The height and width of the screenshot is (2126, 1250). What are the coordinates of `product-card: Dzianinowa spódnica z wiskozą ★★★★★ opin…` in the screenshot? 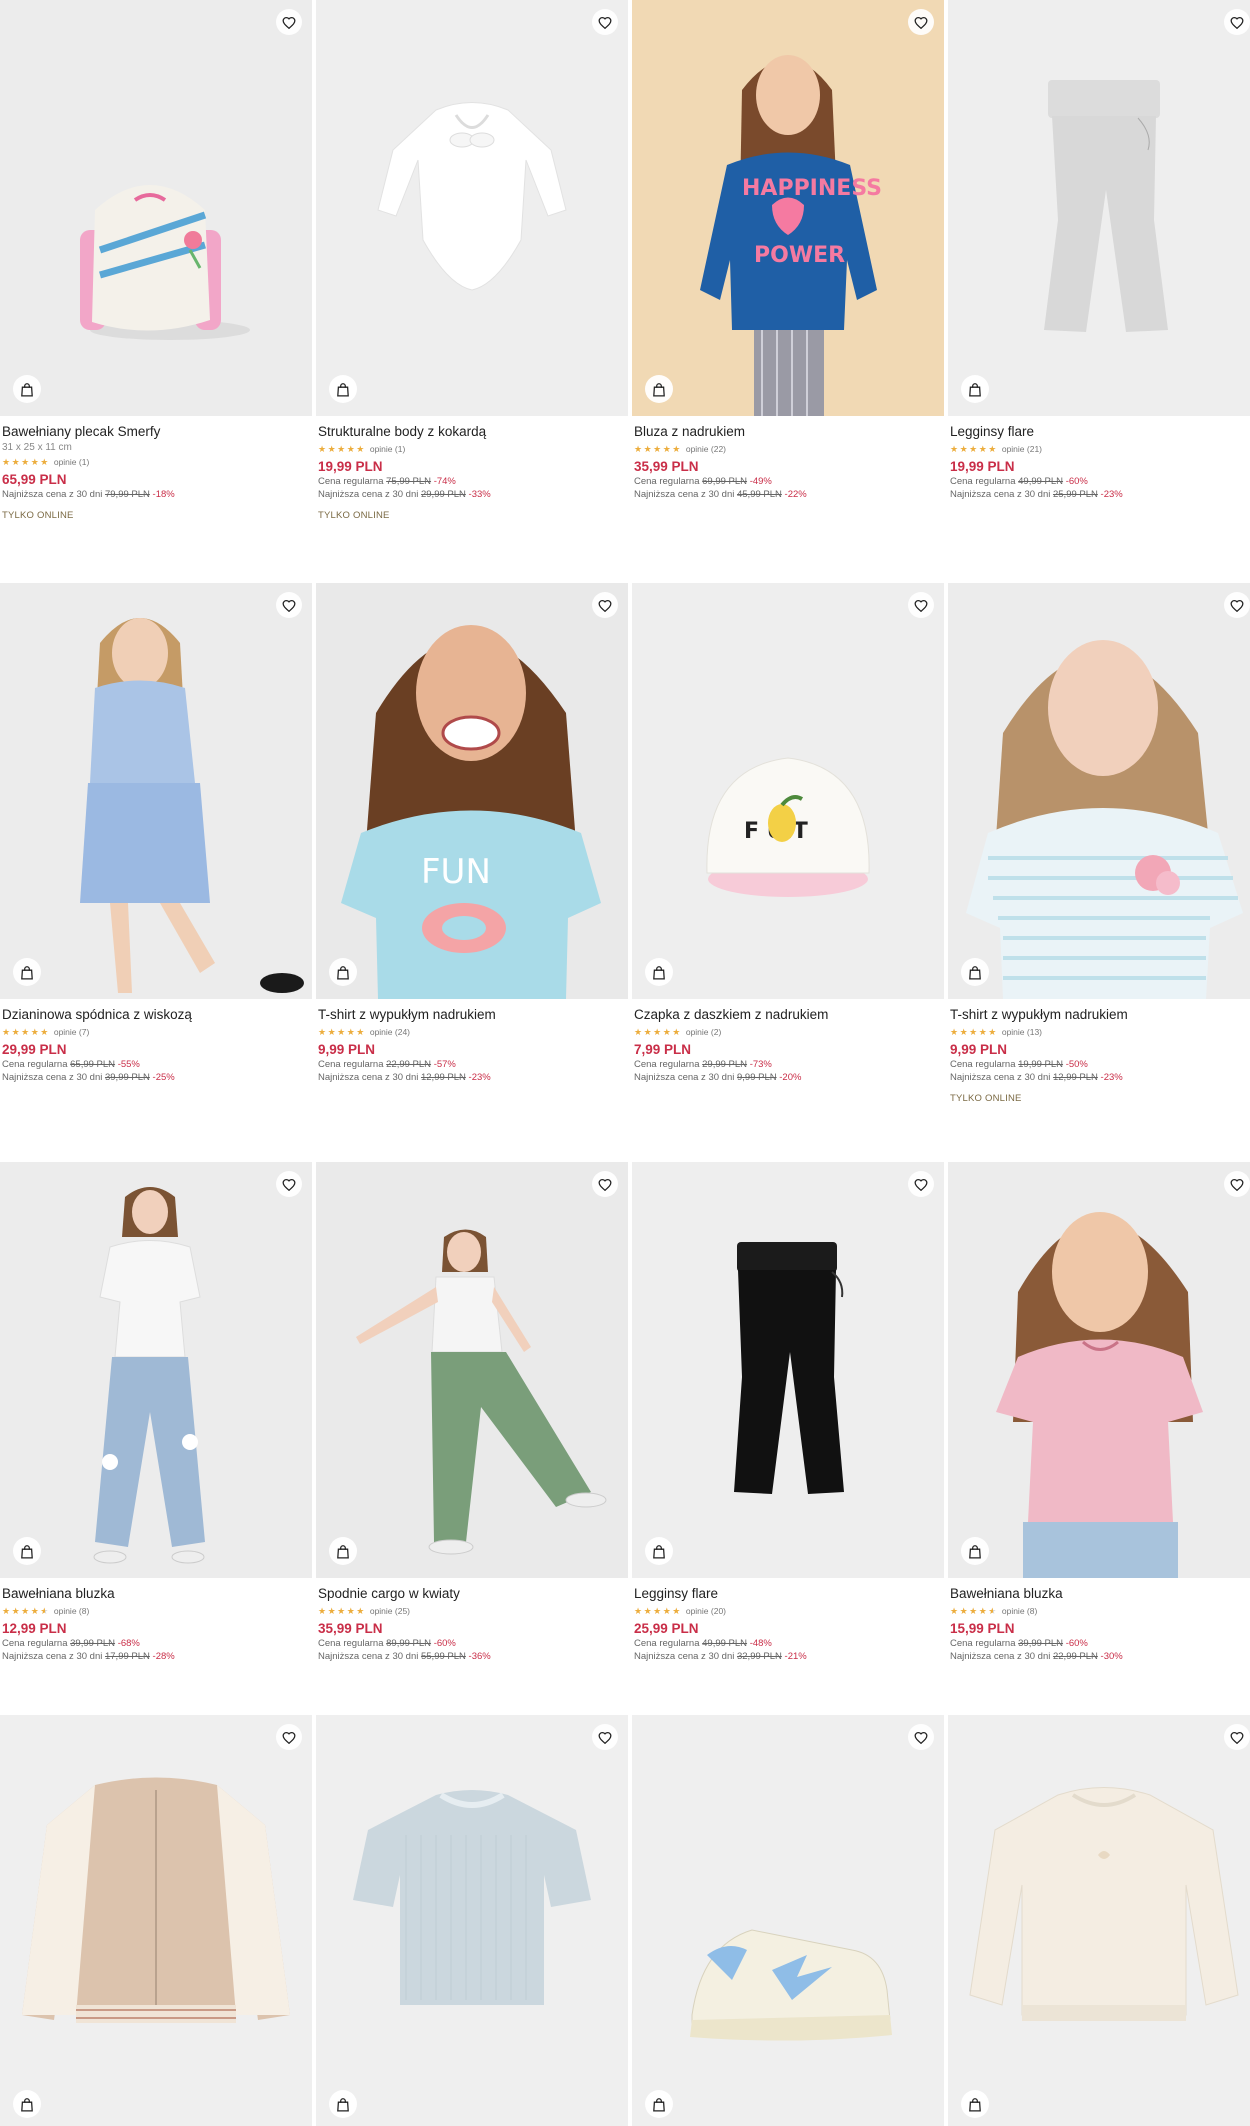 It's located at (156, 833).